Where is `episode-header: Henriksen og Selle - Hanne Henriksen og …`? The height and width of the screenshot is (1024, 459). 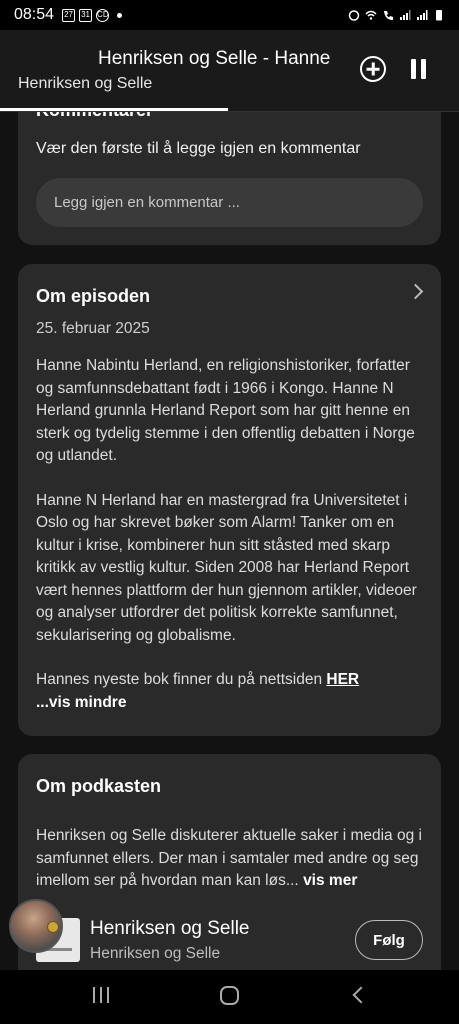 episode-header: Henriksen og Selle - Hanne Henriksen og … is located at coordinates (229, 71).